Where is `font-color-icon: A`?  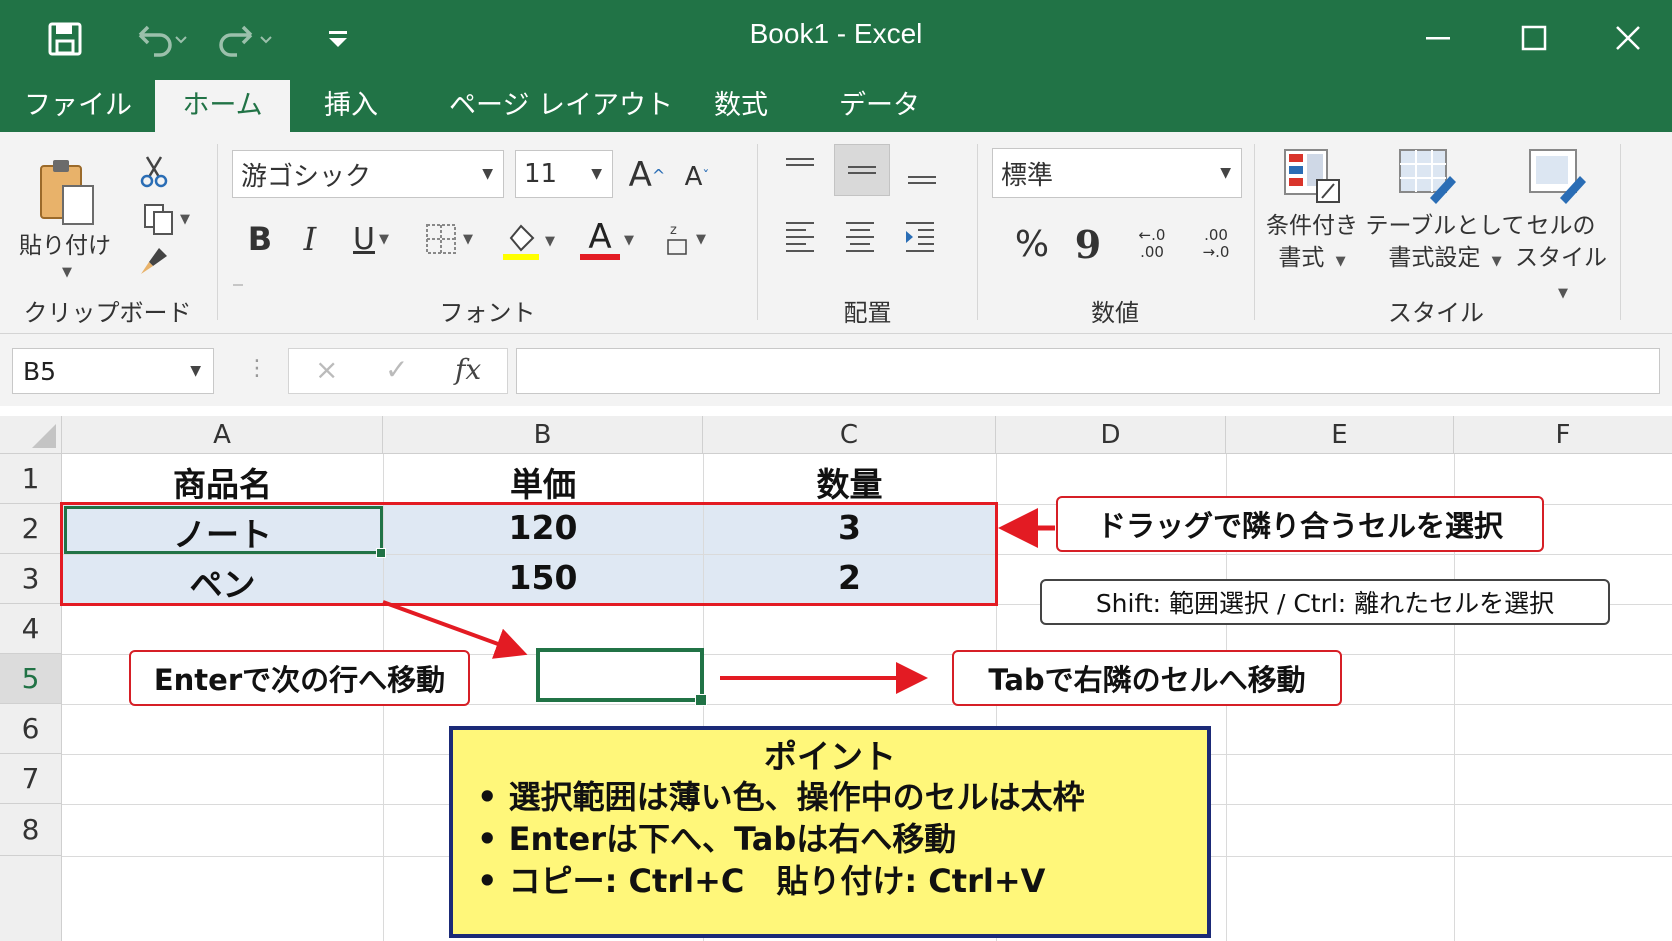 font-color-icon: A is located at coordinates (600, 237).